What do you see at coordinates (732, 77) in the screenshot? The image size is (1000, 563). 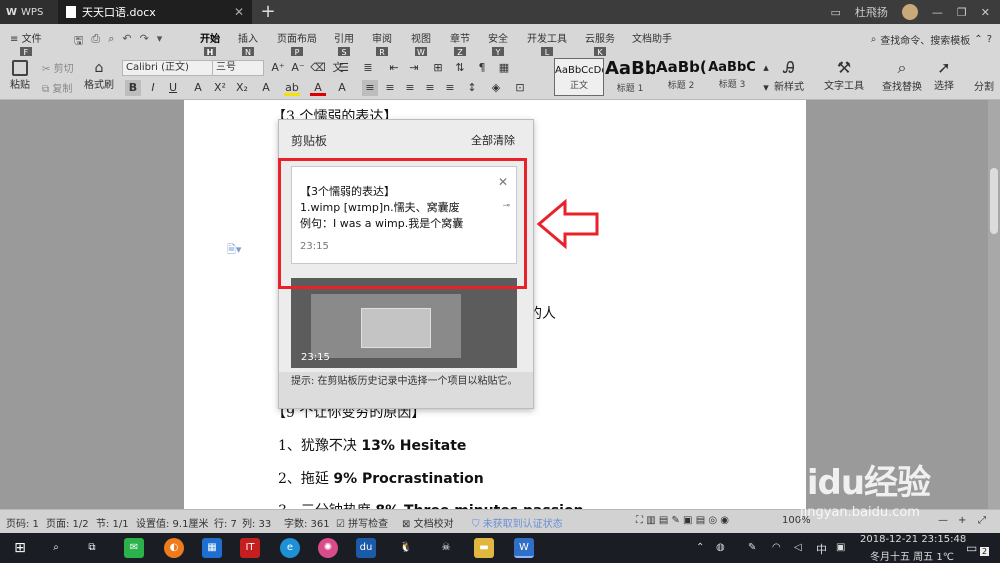 I see `style-heading-3: AaBbC 标题 3` at bounding box center [732, 77].